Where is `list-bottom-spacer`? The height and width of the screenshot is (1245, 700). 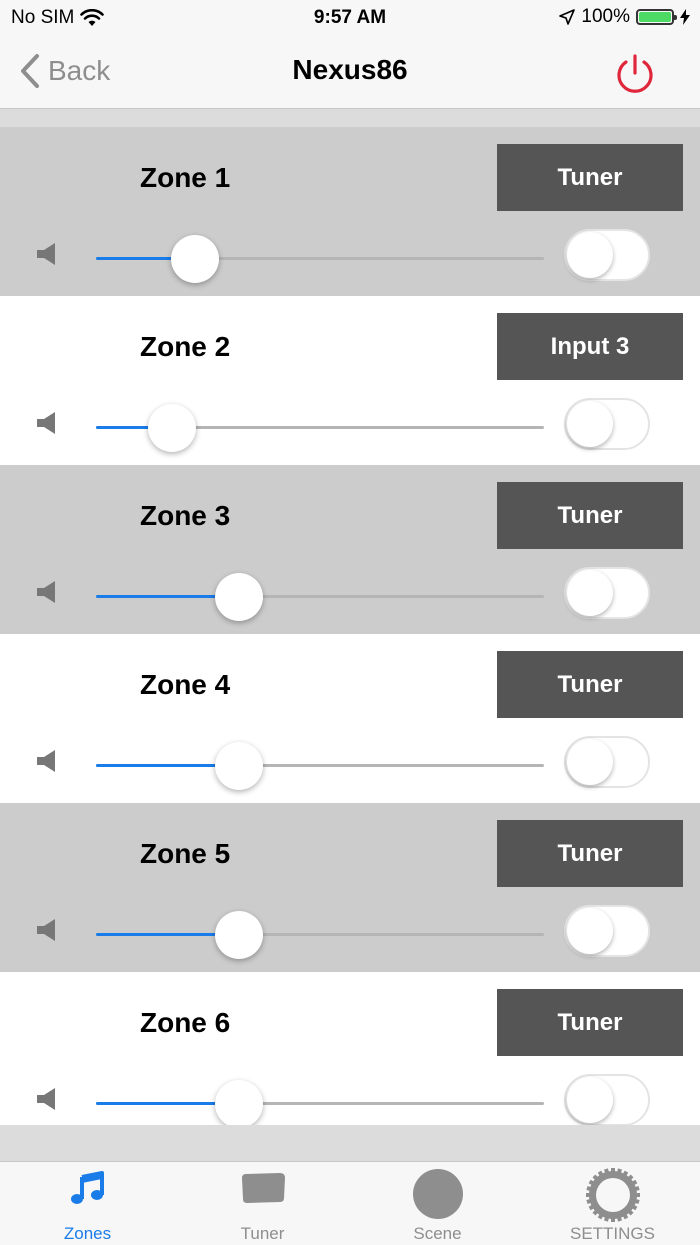 list-bottom-spacer is located at coordinates (350, 1143).